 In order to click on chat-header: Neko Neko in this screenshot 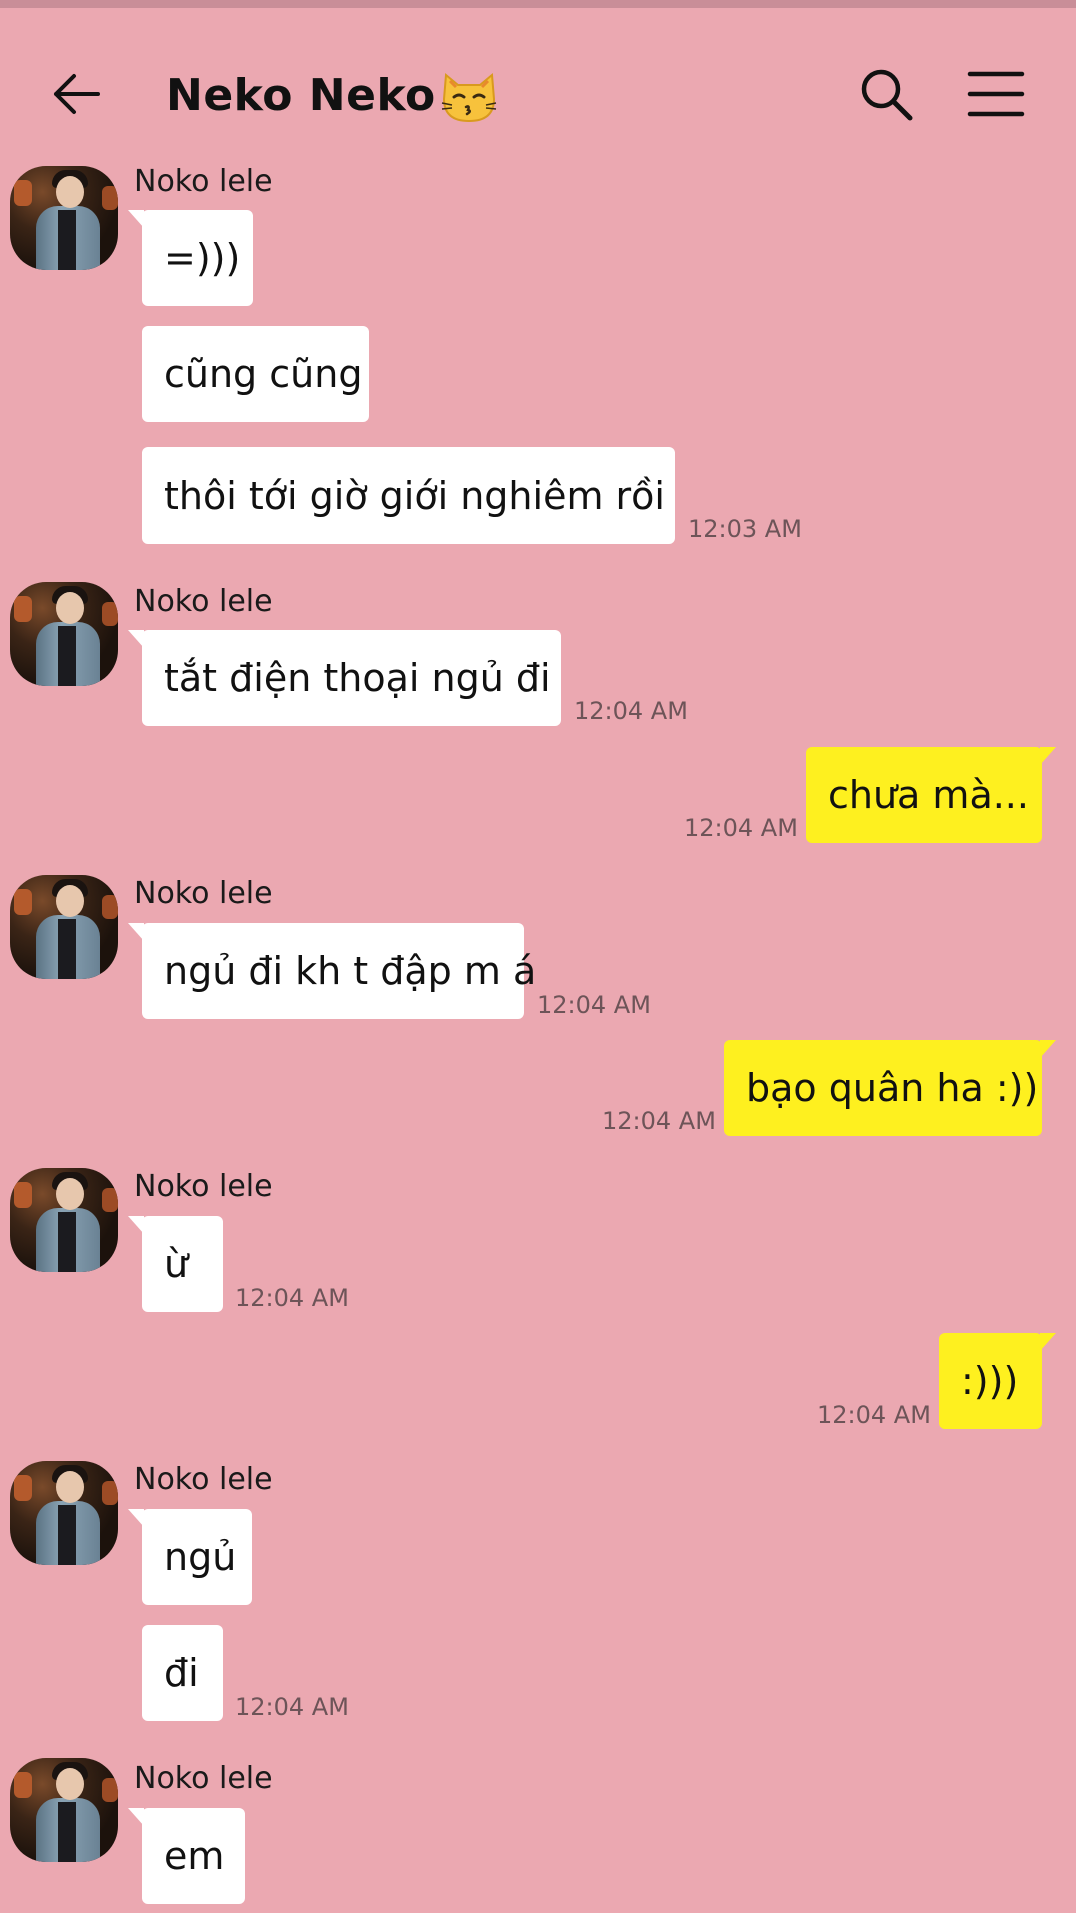, I will do `click(538, 83)`.